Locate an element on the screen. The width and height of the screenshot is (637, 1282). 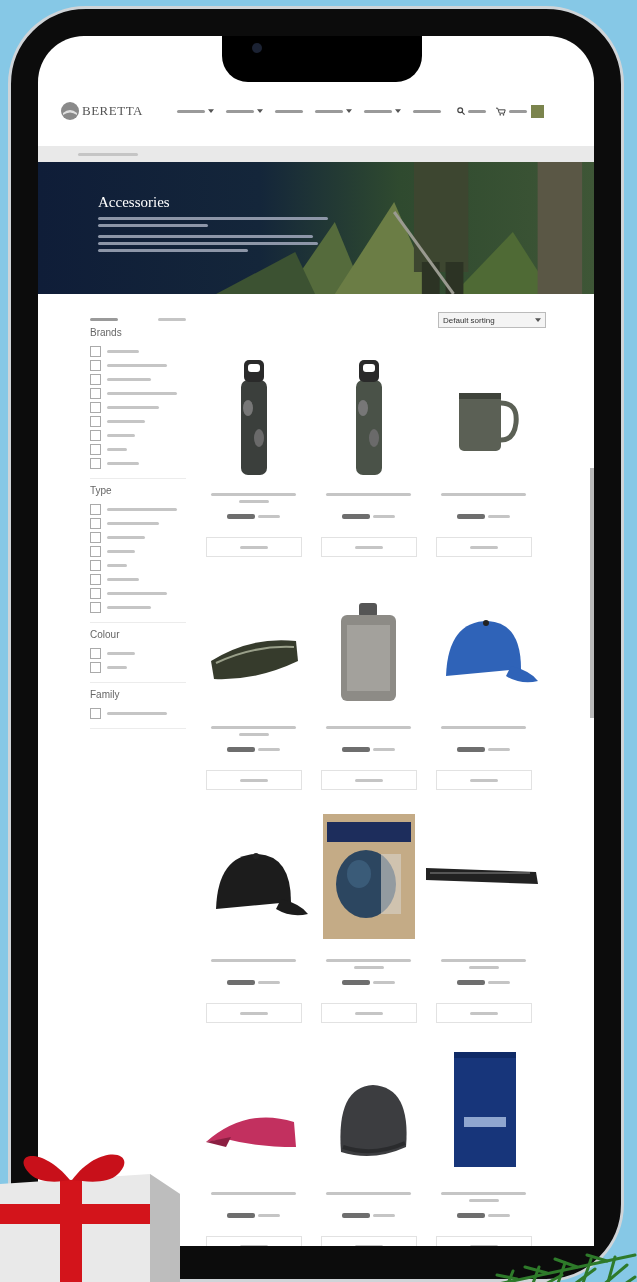
site-logo: BERETTA is located at coordinates (101, 111).